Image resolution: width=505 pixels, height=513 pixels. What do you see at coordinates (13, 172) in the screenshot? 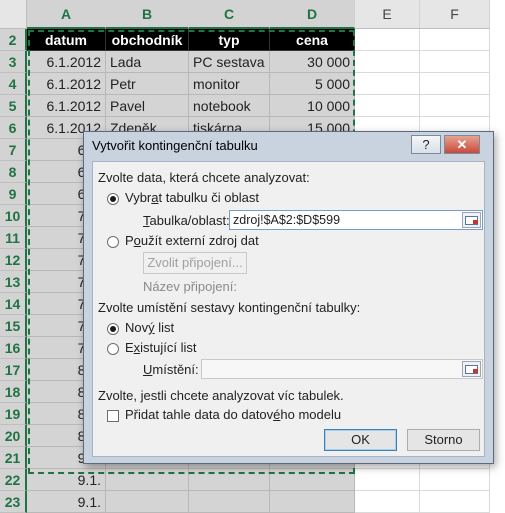
I see `row-header: 8` at bounding box center [13, 172].